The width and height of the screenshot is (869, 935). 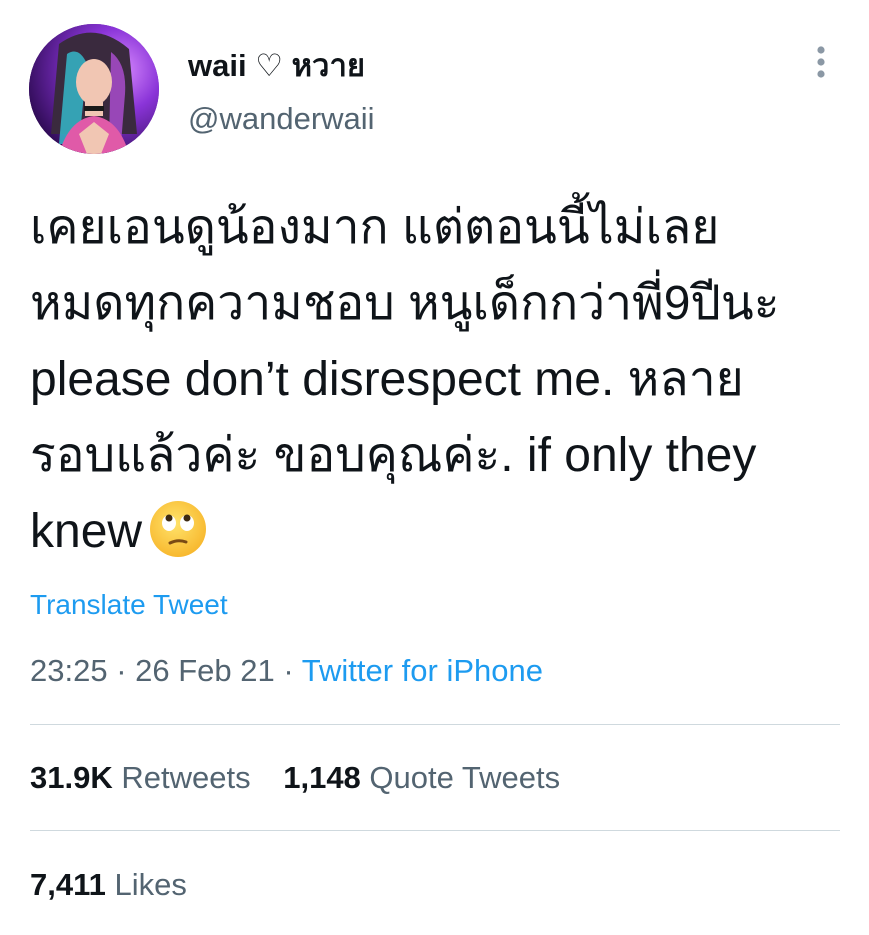 What do you see at coordinates (422, 670) in the screenshot?
I see `tweet-source-link: Twitter for iPhone` at bounding box center [422, 670].